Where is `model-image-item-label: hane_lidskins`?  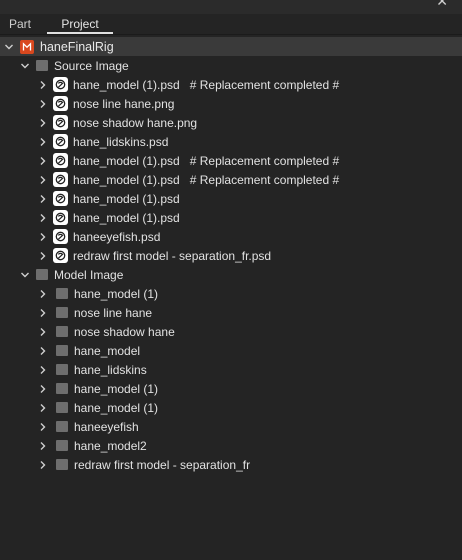
model-image-item-label: hane_lidskins is located at coordinates (110, 369).